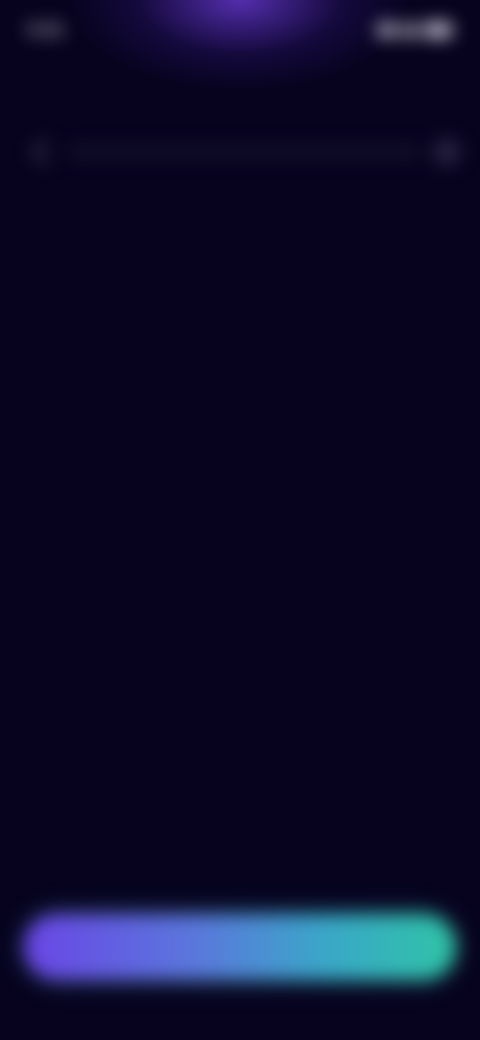 The height and width of the screenshot is (1040, 480). I want to click on wifi-icon, so click(410, 30).